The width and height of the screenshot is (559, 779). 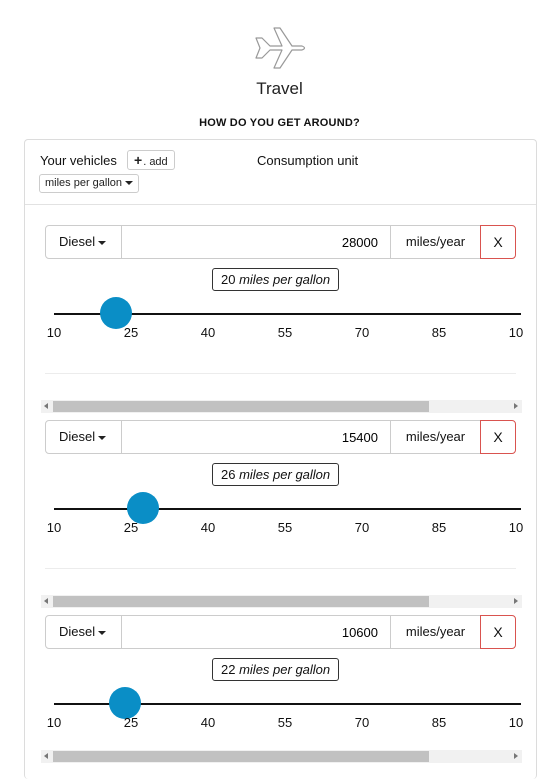 I want to click on consumption-unit-dropdown: miles per gallon, so click(x=89, y=183).